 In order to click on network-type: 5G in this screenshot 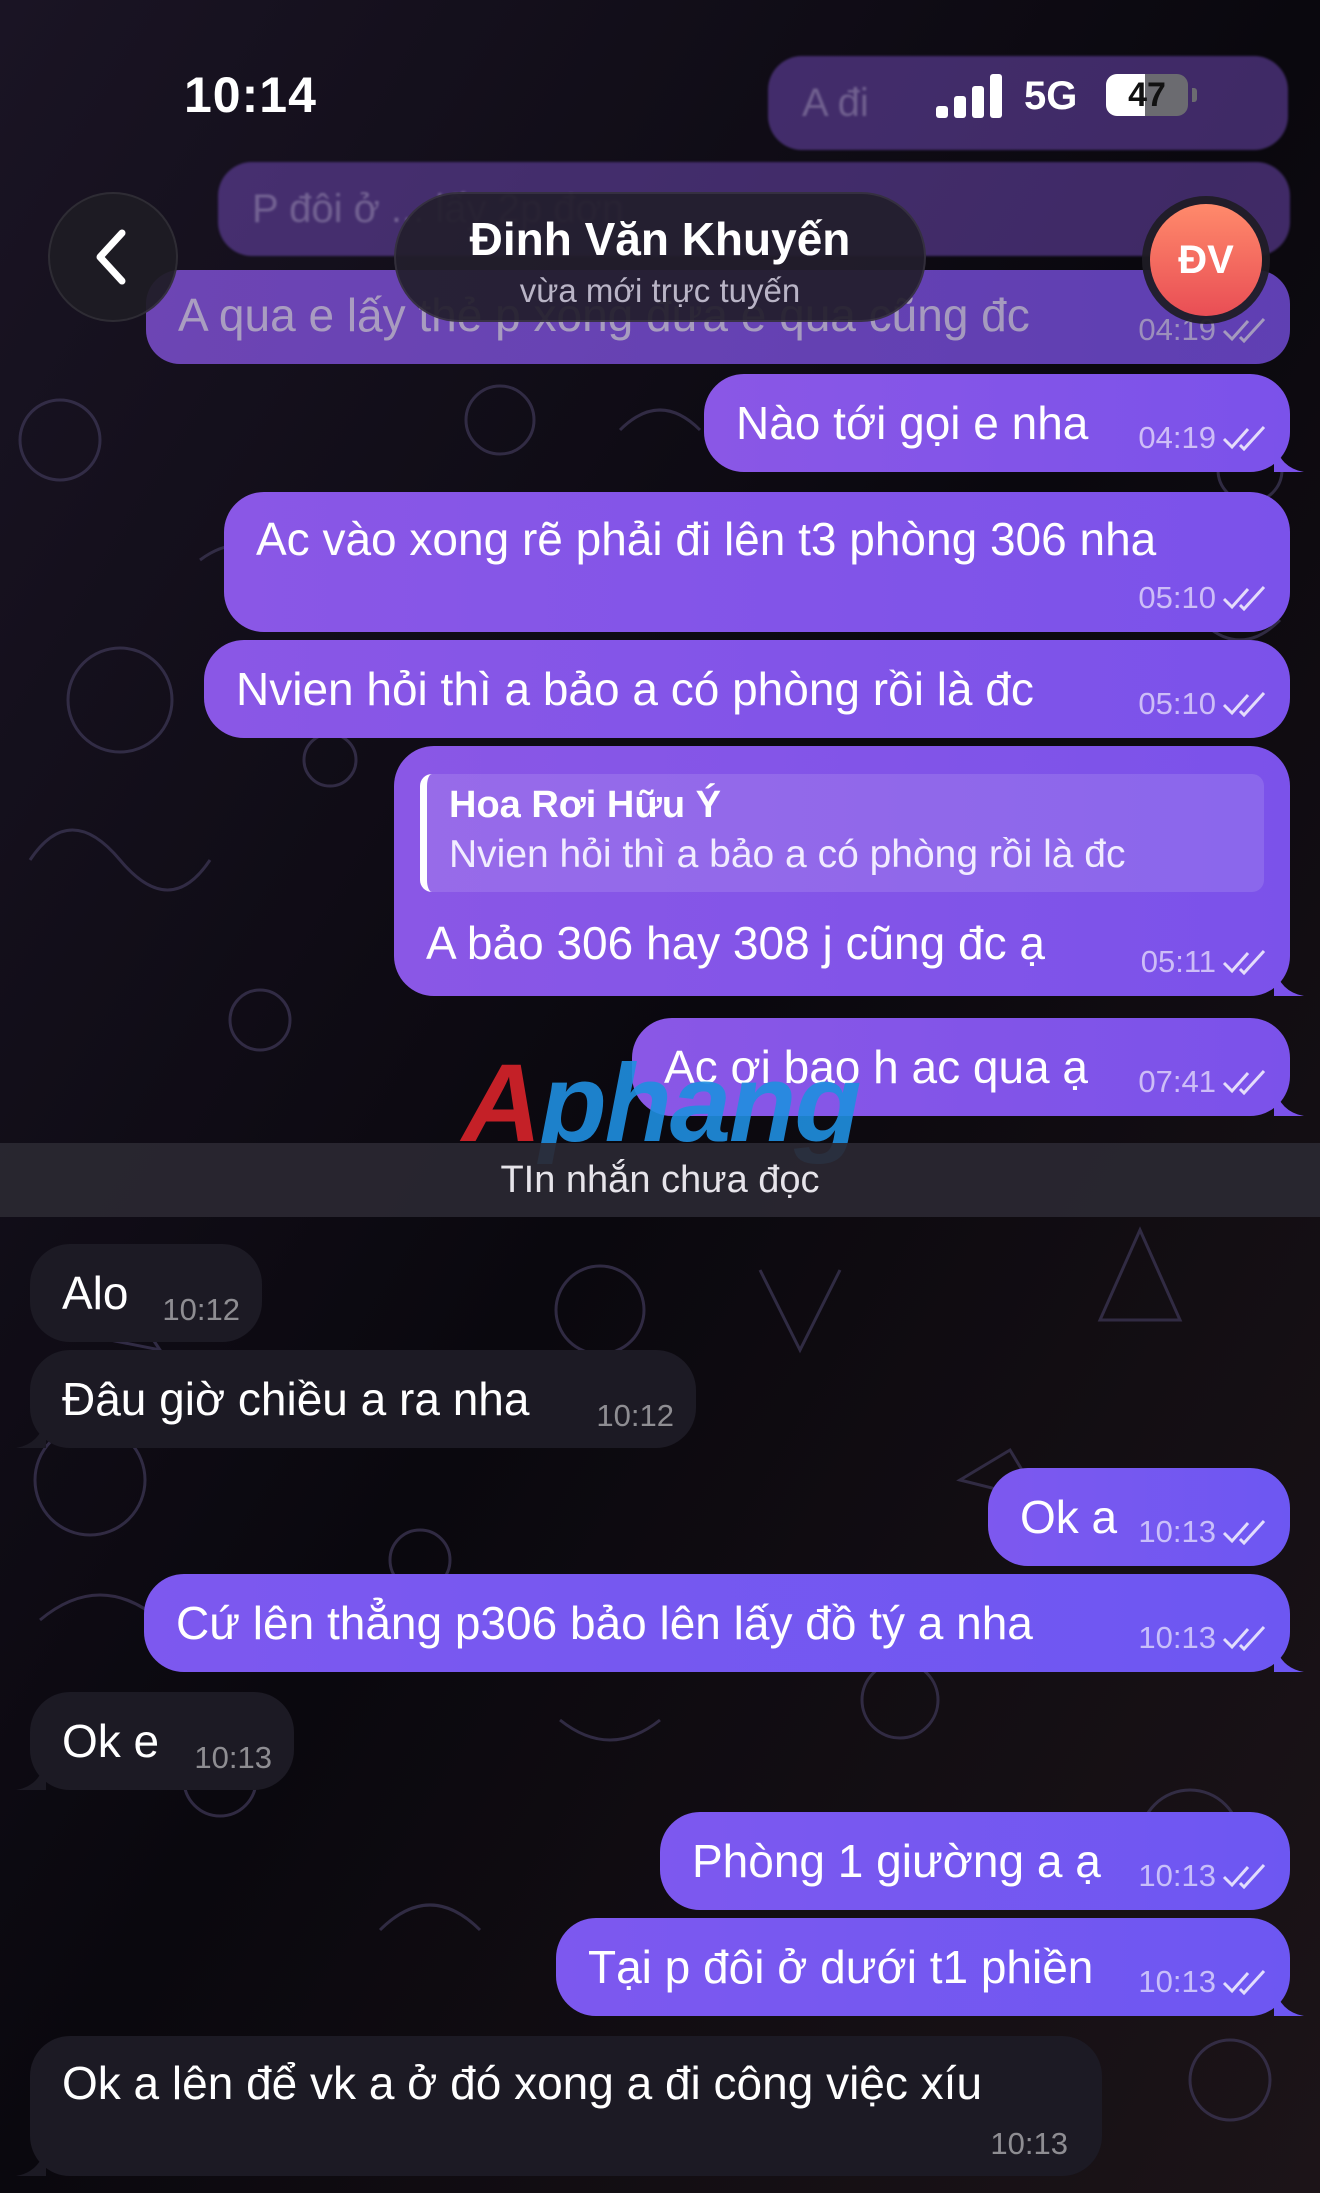, I will do `click(1051, 96)`.